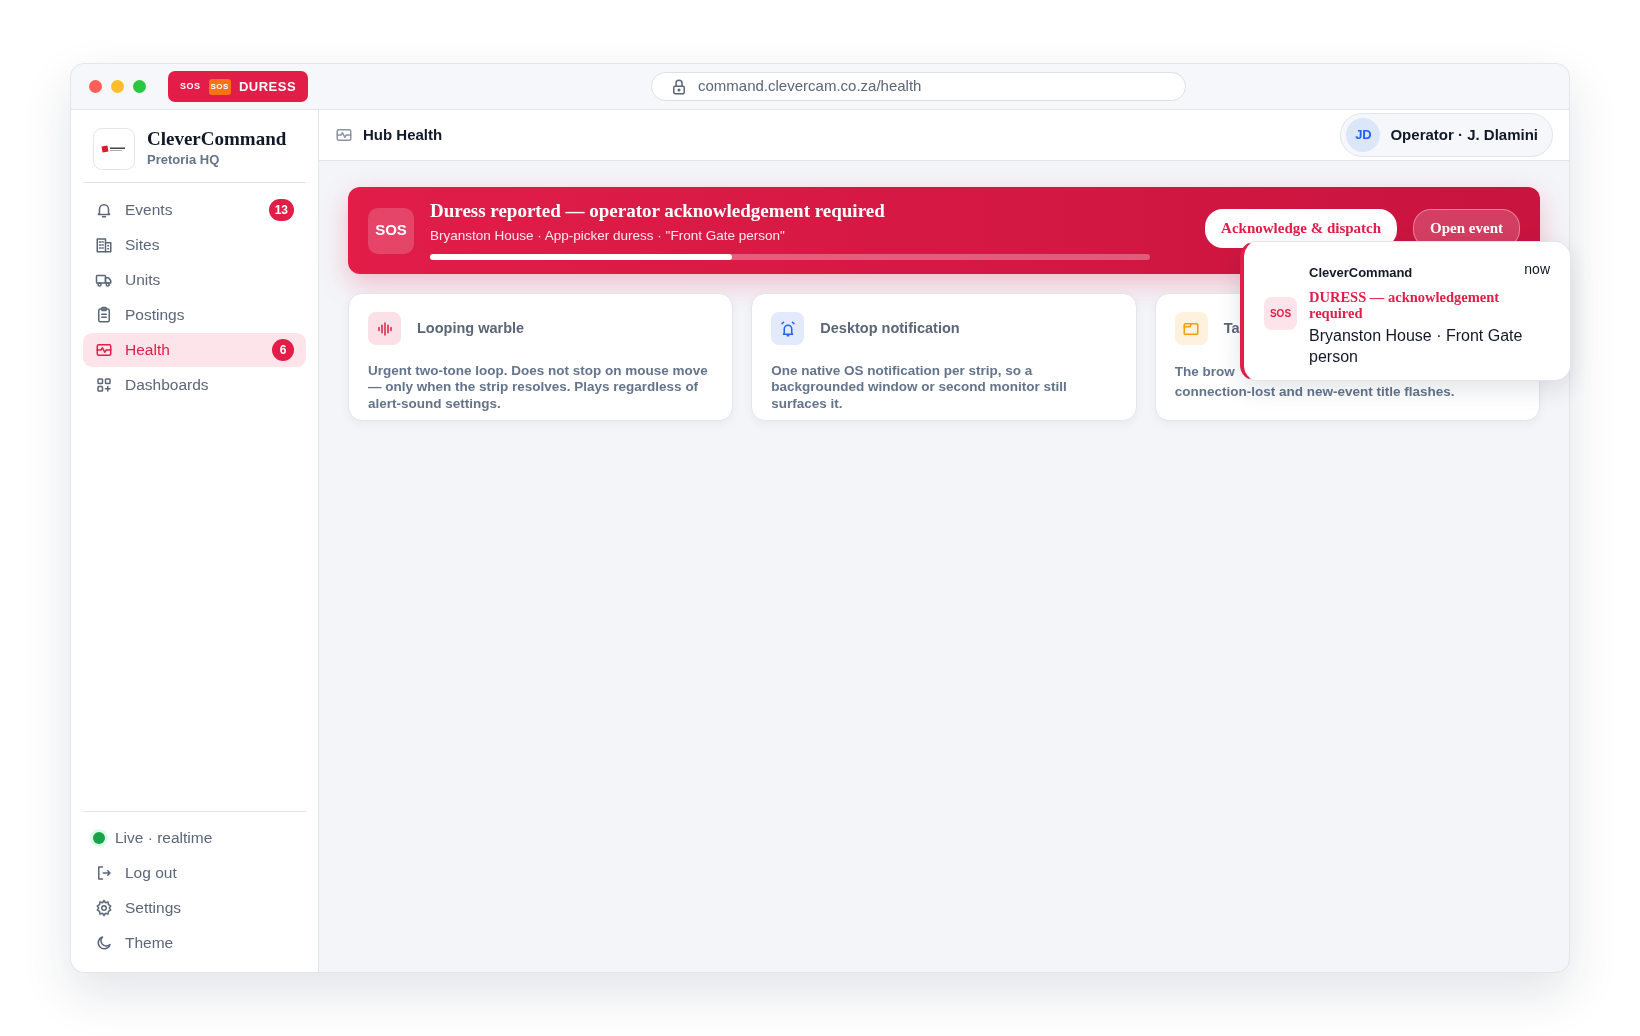  Describe the element at coordinates (184, 159) in the screenshot. I see `brand-subtitle: Pretoria HQ` at that location.